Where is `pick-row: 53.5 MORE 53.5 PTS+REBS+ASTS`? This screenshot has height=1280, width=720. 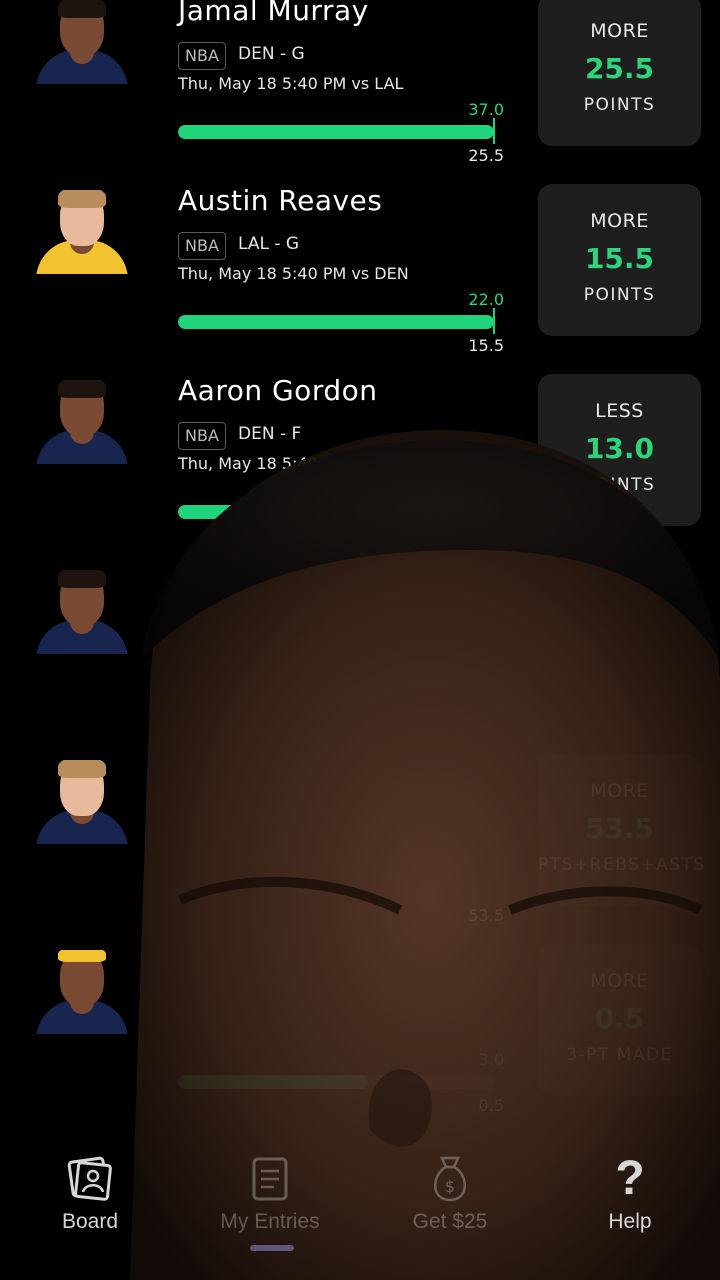 pick-row: 53.5 MORE 53.5 PTS+REBS+ASTS is located at coordinates (360, 845).